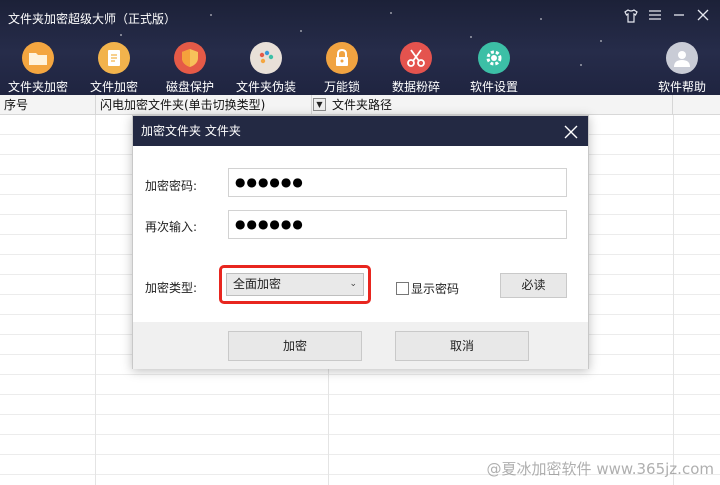 The image size is (720, 485). Describe the element at coordinates (113, 87) in the screenshot. I see `toolbar-label: 文件加密` at that location.